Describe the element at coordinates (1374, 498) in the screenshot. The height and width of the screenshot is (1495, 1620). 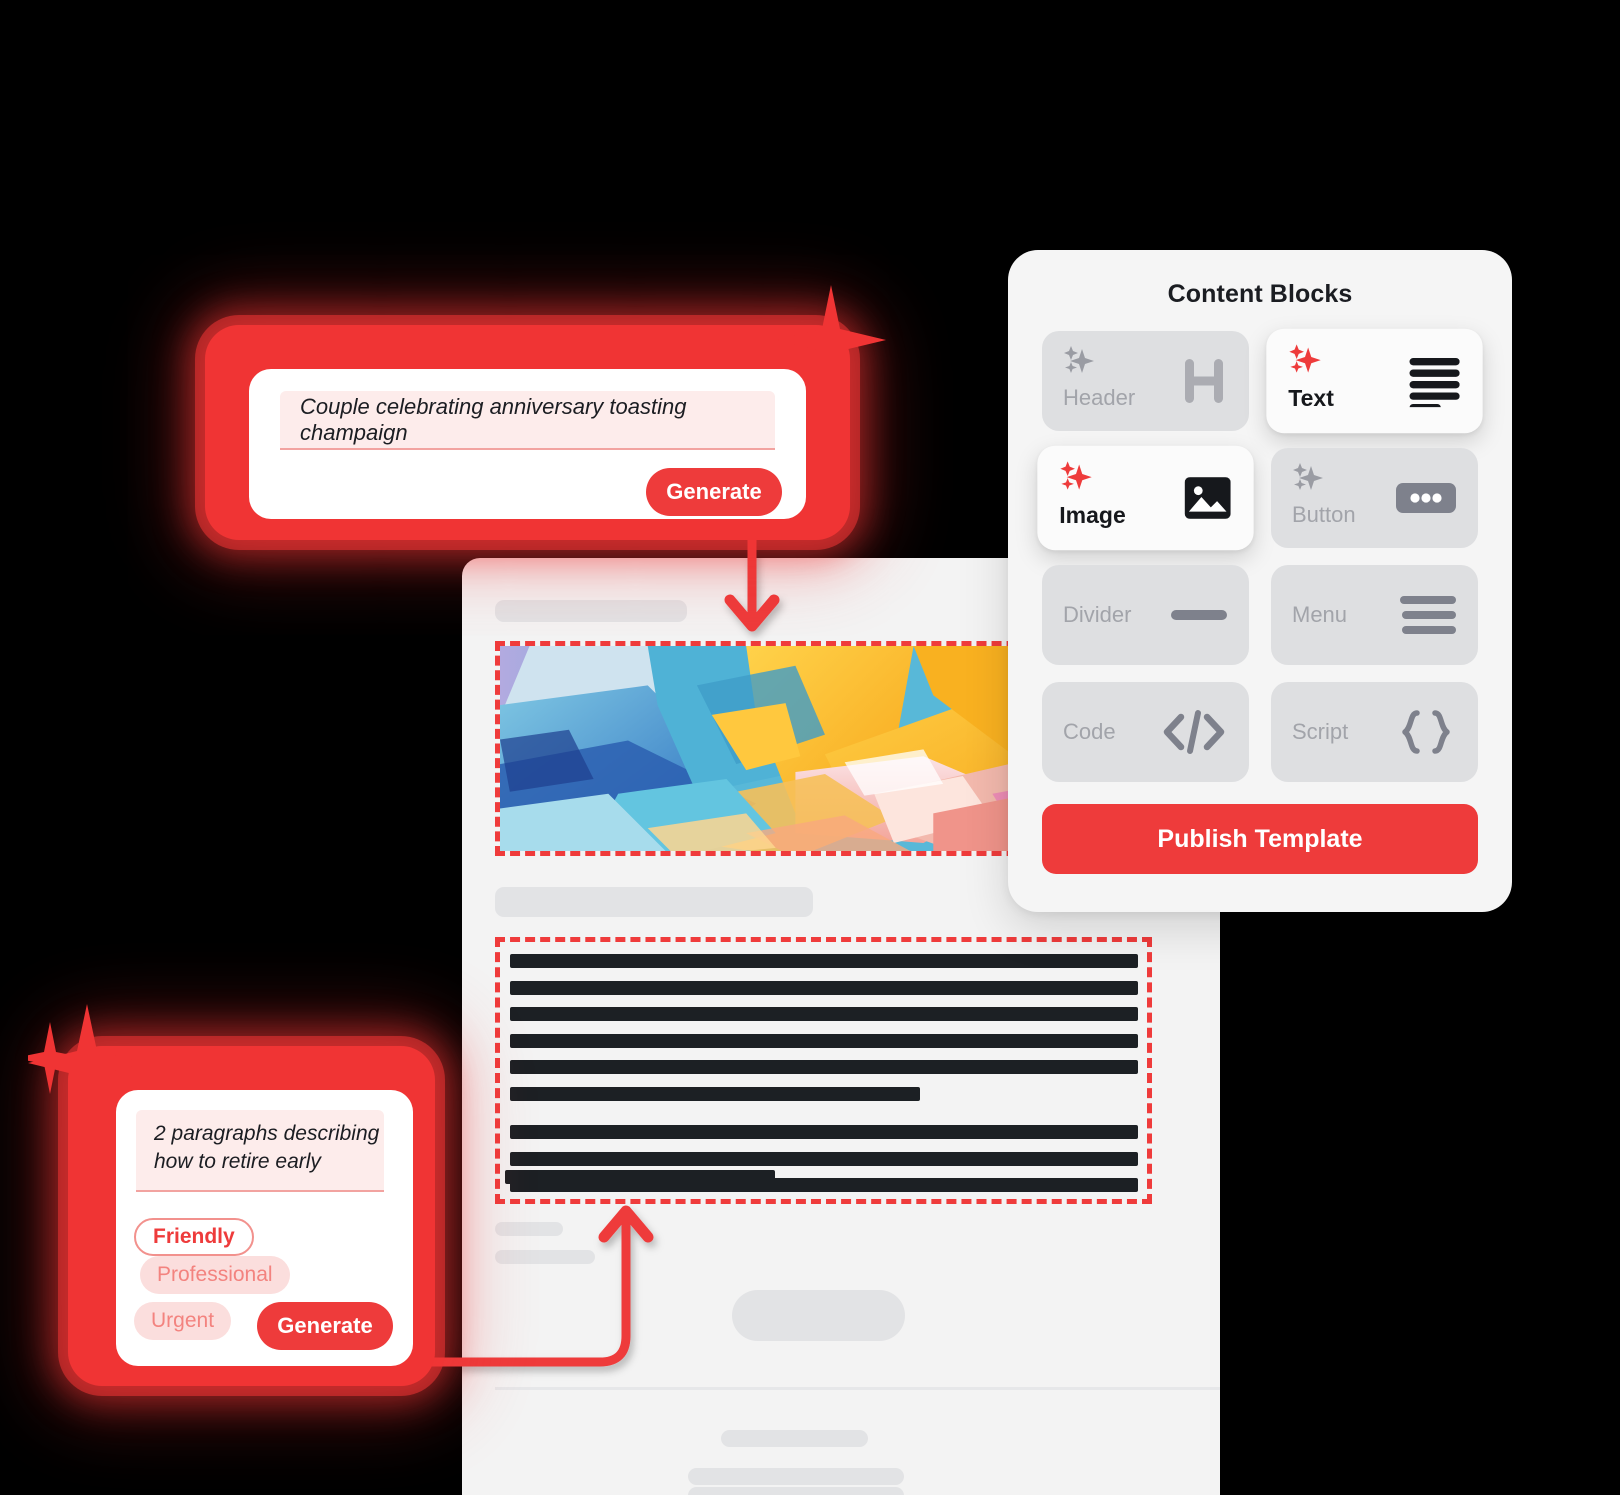
I see `block-button: Button` at that location.